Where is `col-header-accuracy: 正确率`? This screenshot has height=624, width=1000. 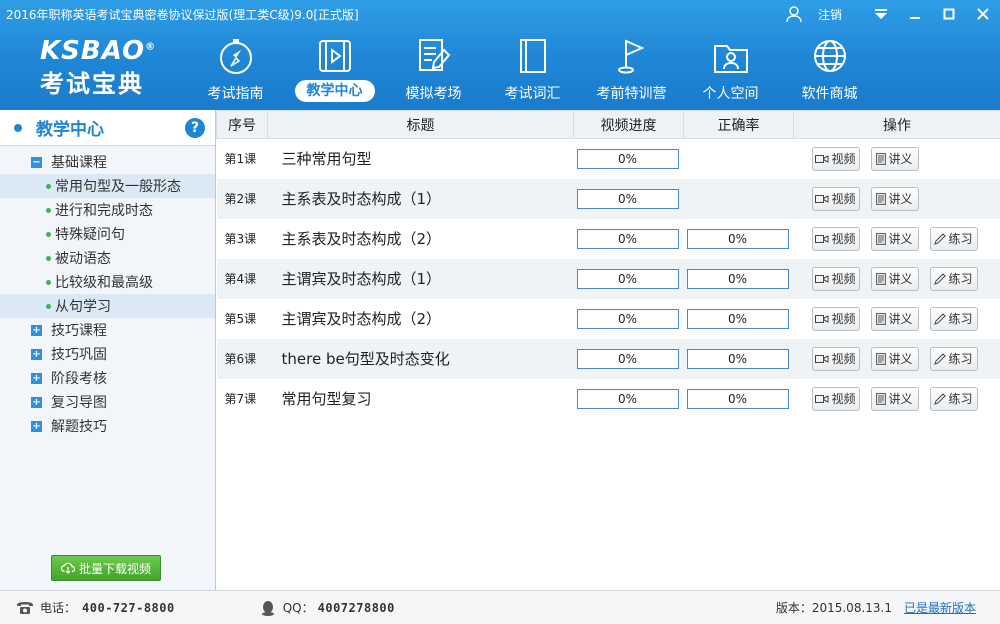
col-header-accuracy: 正确率 is located at coordinates (738, 124).